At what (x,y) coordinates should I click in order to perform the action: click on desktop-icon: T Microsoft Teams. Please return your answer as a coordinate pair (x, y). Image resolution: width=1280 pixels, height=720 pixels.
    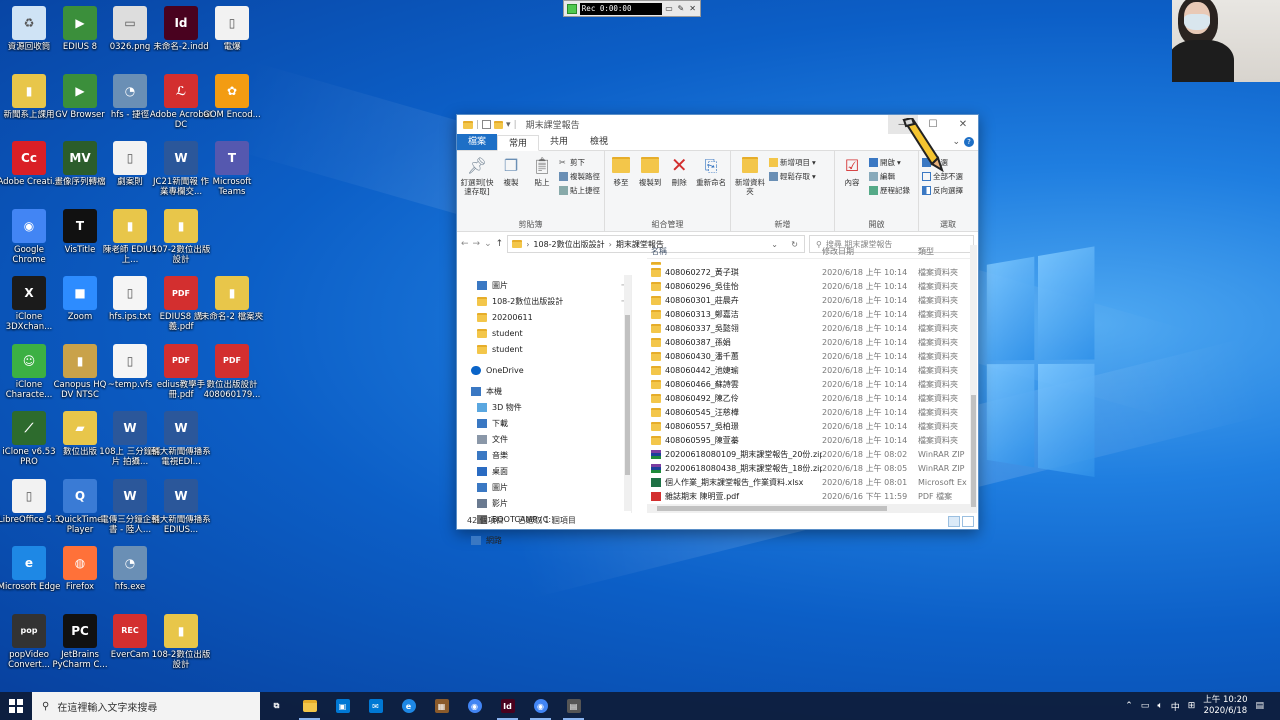
    Looking at the image, I should click on (232, 169).